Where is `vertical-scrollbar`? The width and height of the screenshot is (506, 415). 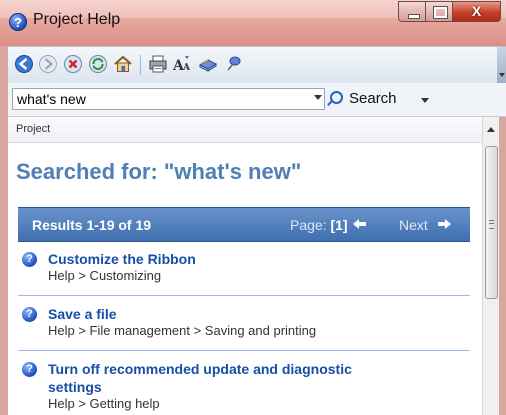 vertical-scrollbar is located at coordinates (491, 266).